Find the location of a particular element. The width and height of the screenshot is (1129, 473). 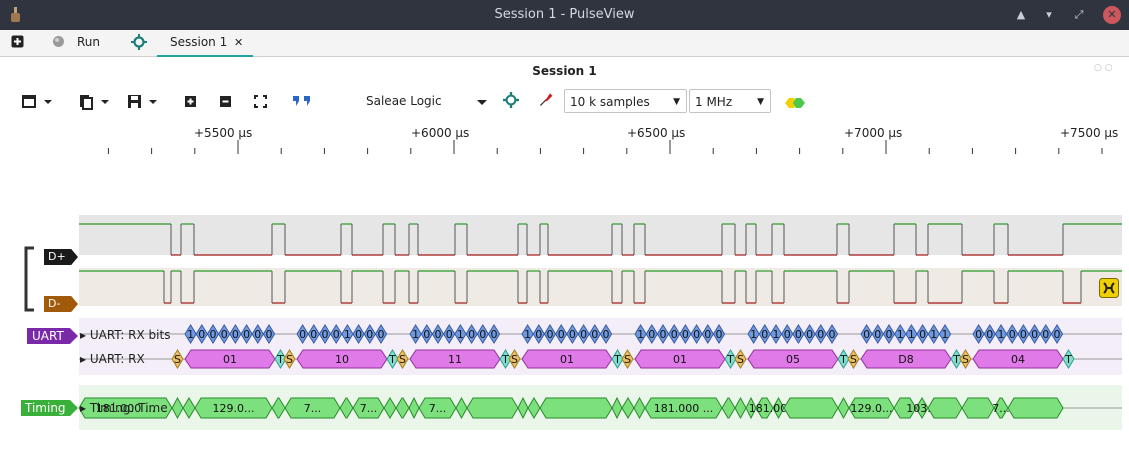

uart-decoder-label: UART is located at coordinates (52, 336).